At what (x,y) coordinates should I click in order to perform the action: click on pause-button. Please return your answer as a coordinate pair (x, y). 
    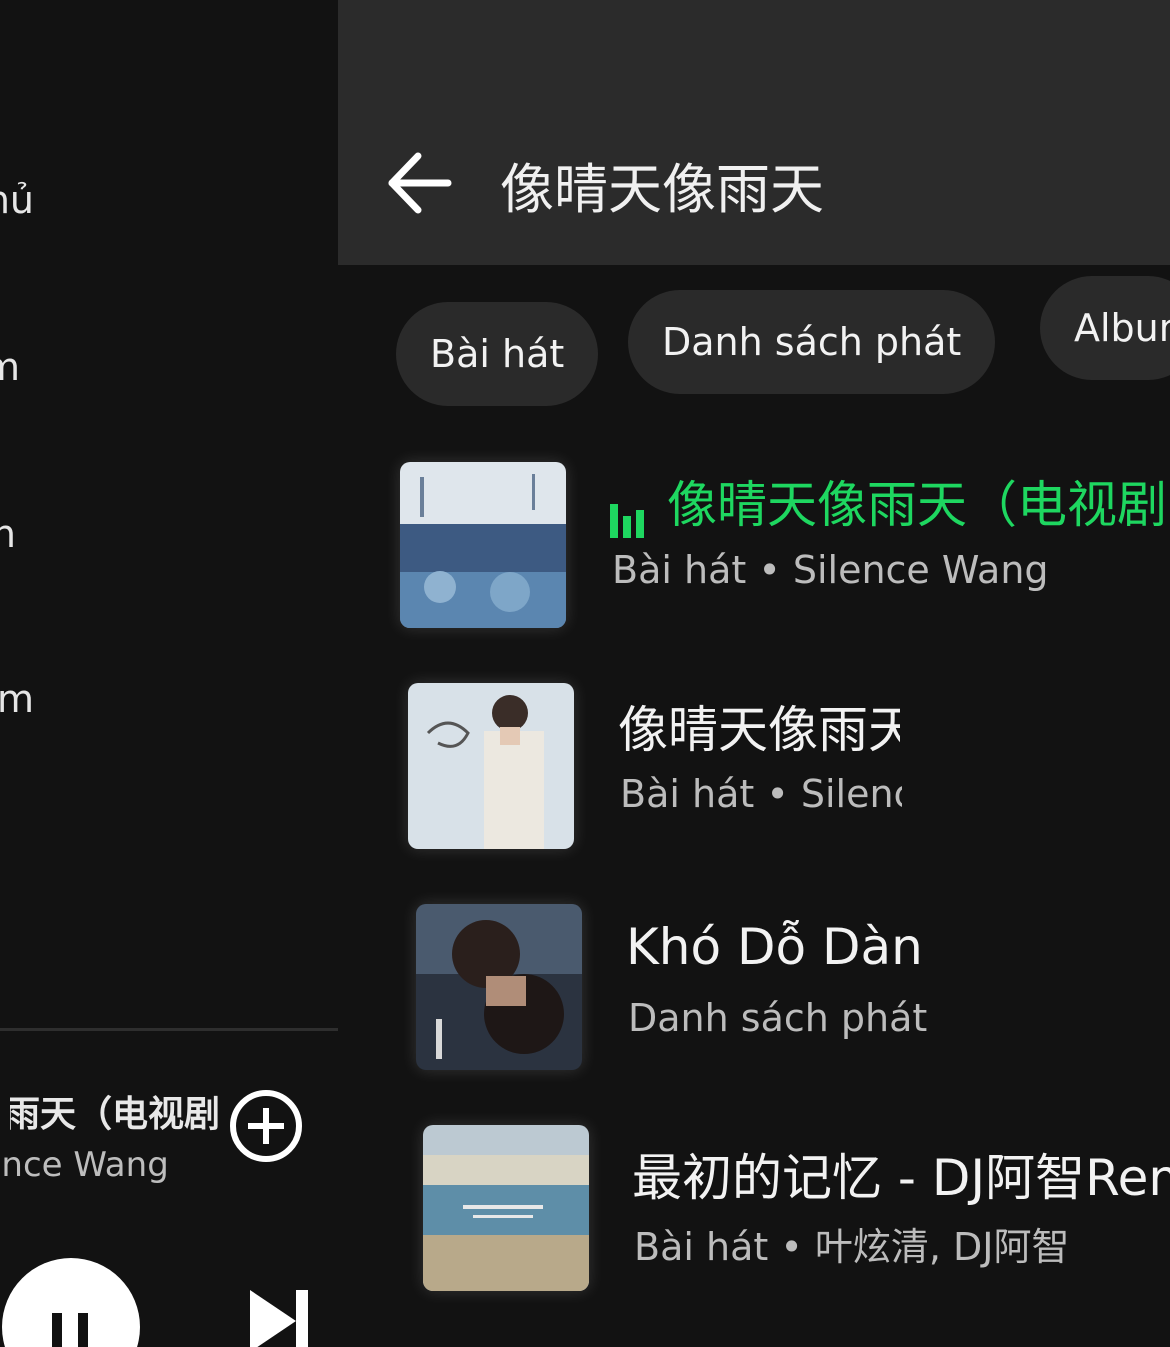
    Looking at the image, I should click on (71, 1302).